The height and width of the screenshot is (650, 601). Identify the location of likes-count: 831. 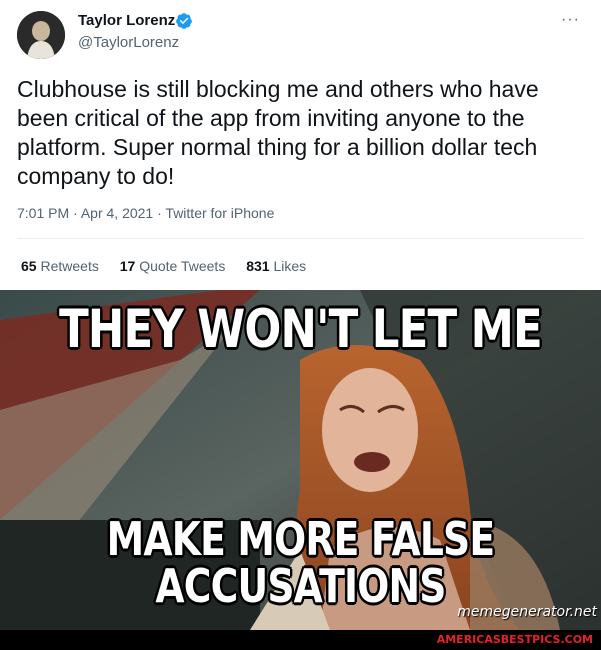
(258, 266).